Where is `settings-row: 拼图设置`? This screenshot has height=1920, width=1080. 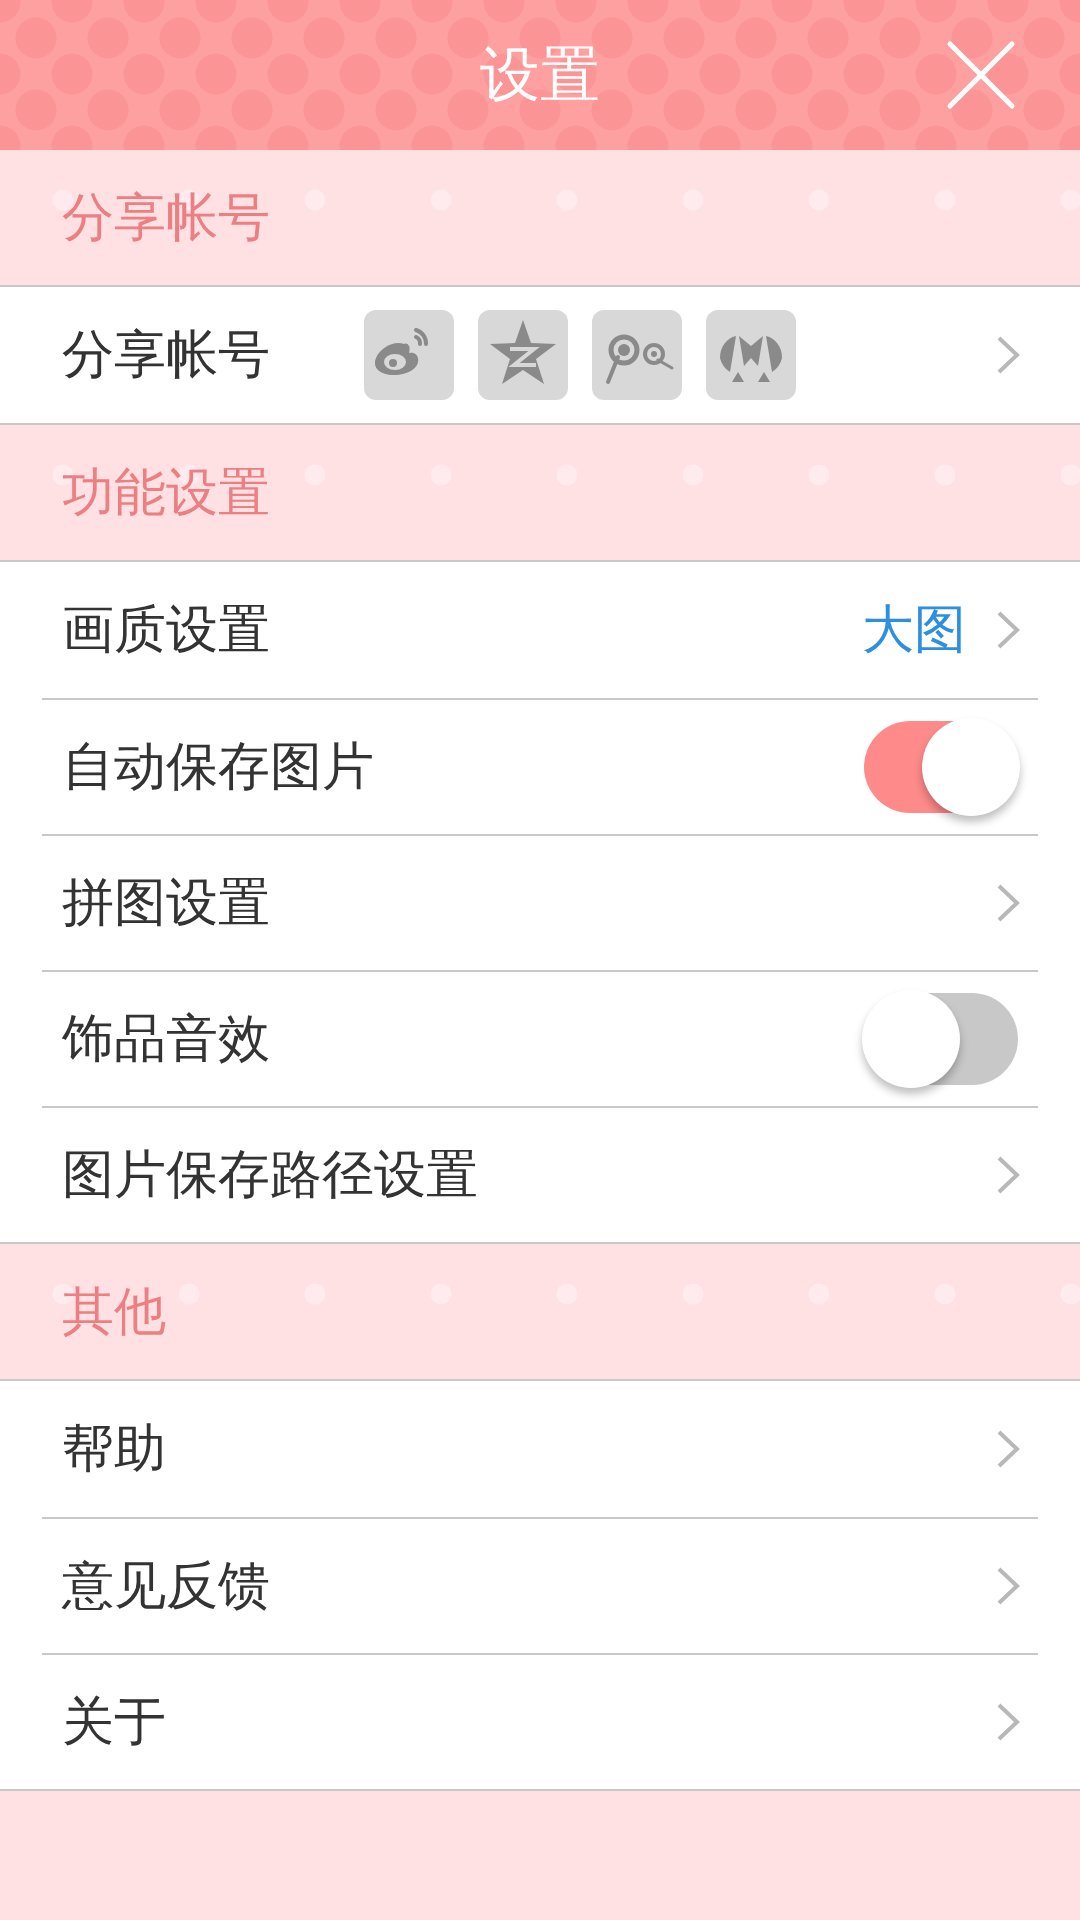 settings-row: 拼图设置 is located at coordinates (540, 902).